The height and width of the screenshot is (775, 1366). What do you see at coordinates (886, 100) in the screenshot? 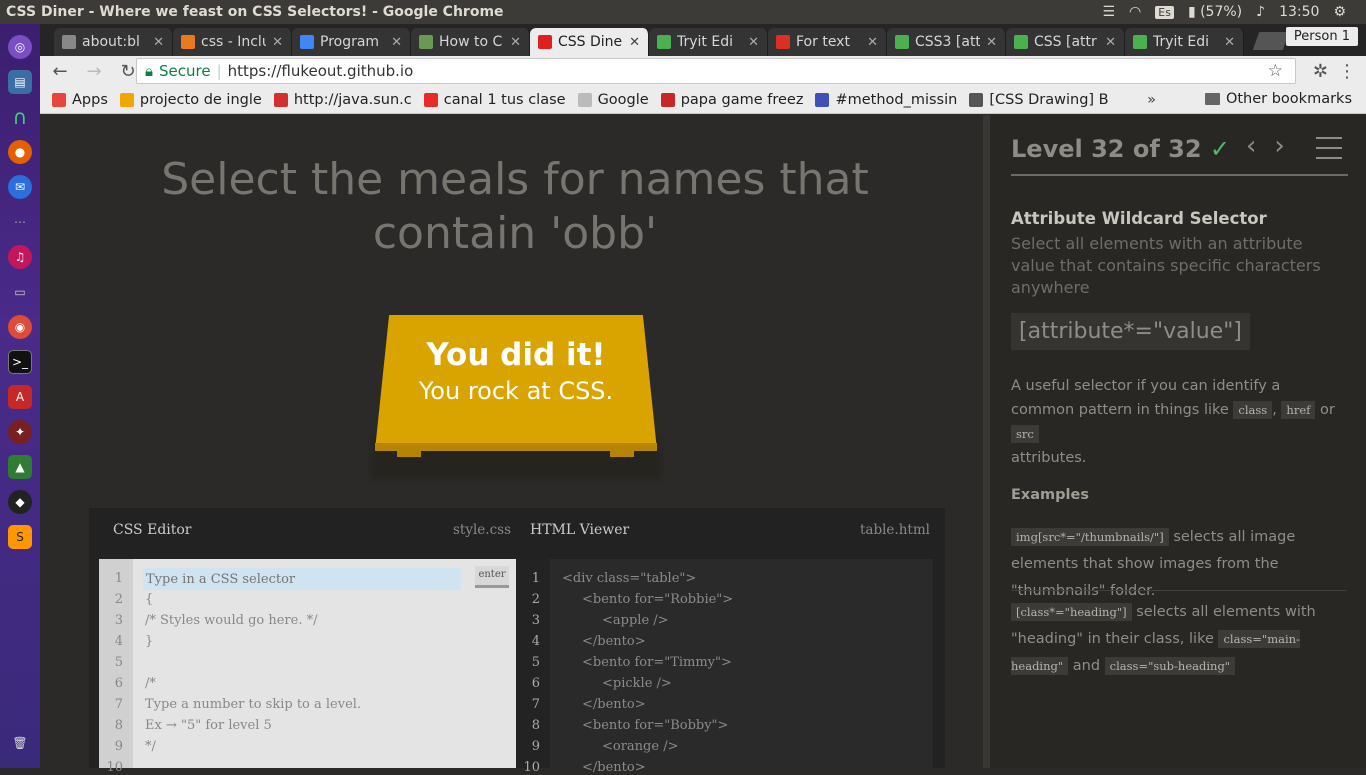
I see `bookmark-item: #method_missin` at bounding box center [886, 100].